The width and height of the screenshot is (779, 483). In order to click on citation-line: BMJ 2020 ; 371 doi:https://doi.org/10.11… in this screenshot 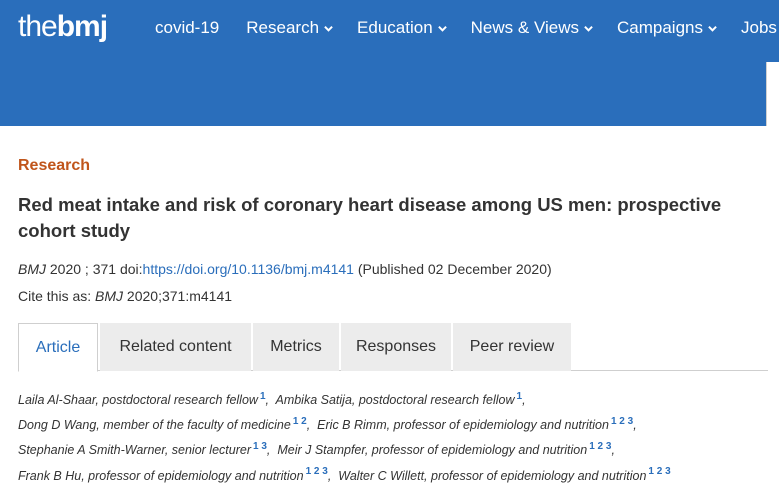, I will do `click(285, 269)`.